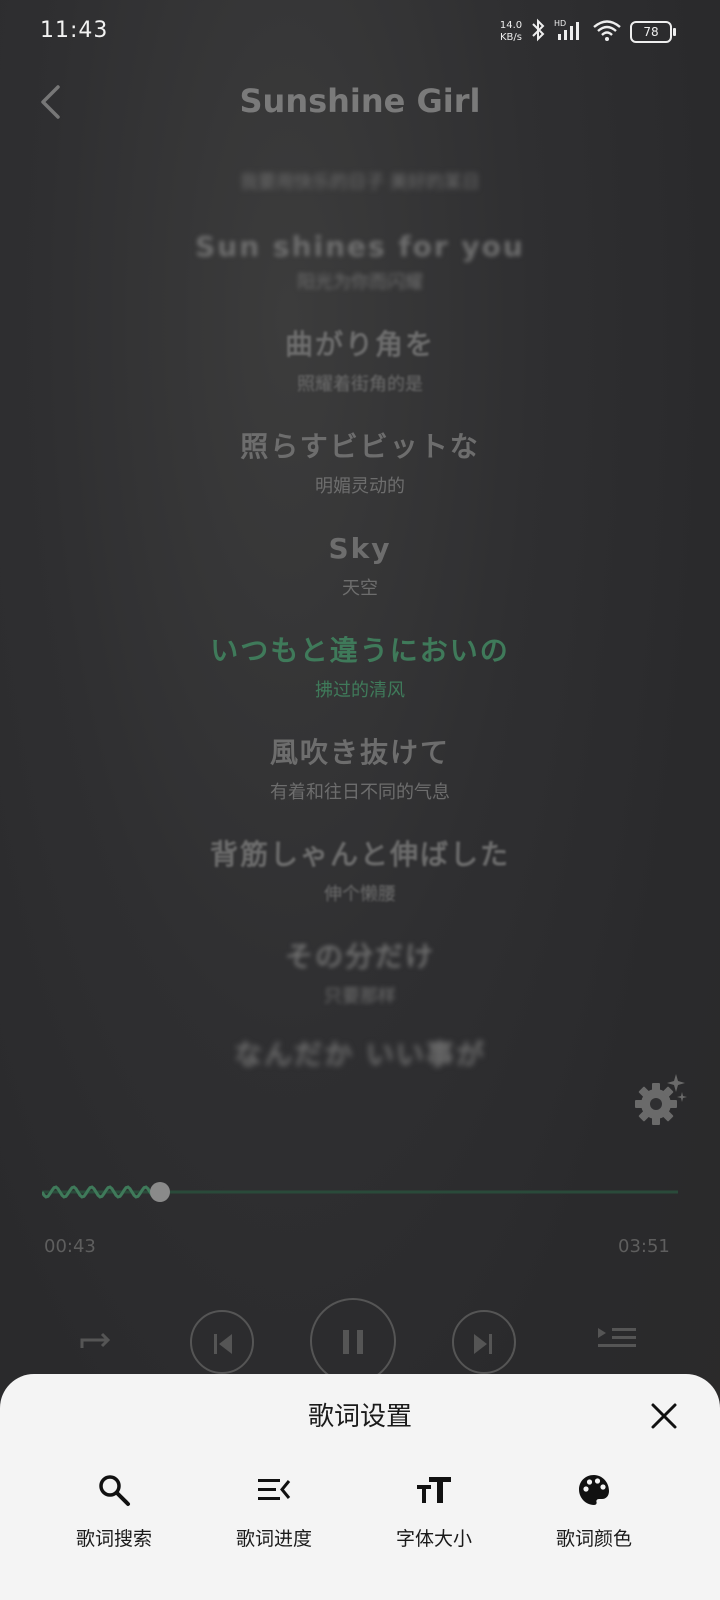 Image resolution: width=720 pixels, height=1600 pixels. I want to click on lyric-settings-gear-button, so click(660, 1100).